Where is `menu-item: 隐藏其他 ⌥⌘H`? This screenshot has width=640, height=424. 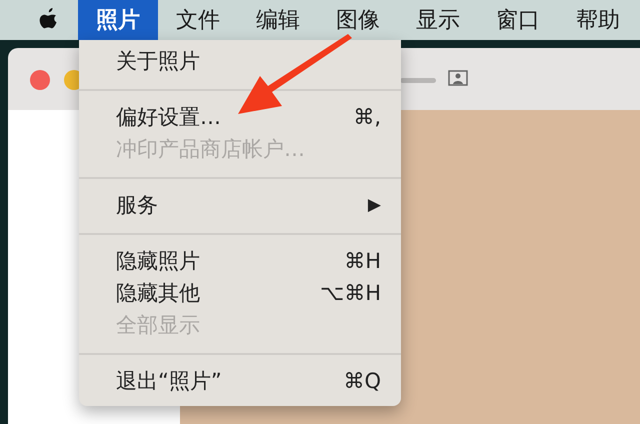 menu-item: 隐藏其他 ⌥⌘H is located at coordinates (240, 294).